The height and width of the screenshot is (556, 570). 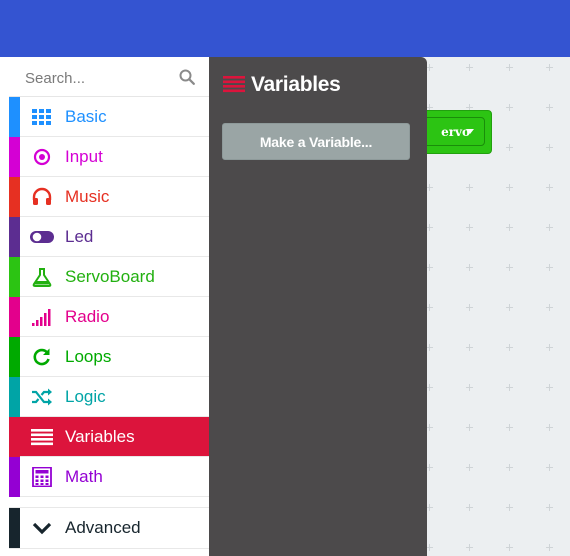 What do you see at coordinates (85, 396) in the screenshot?
I see `category-label: Logic` at bounding box center [85, 396].